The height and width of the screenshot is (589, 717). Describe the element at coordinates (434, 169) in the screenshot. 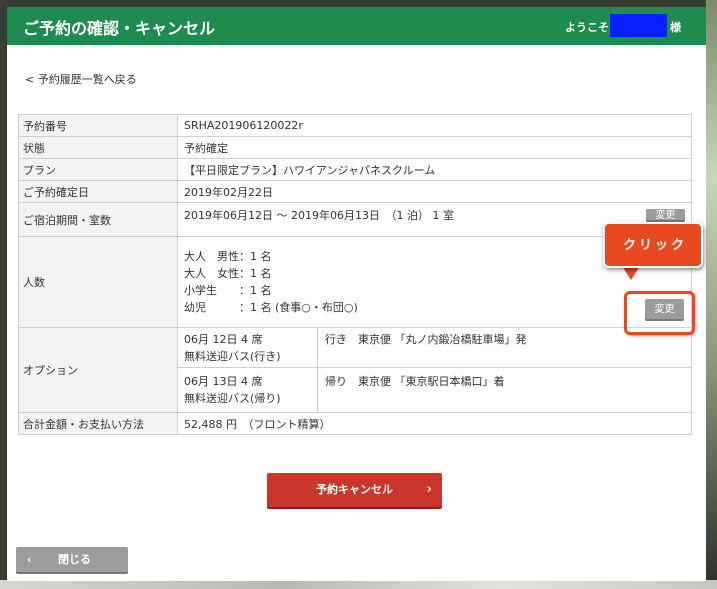

I see `value-plan: 【平日限定プラン】ハワイアンジャパネスクルーム` at that location.